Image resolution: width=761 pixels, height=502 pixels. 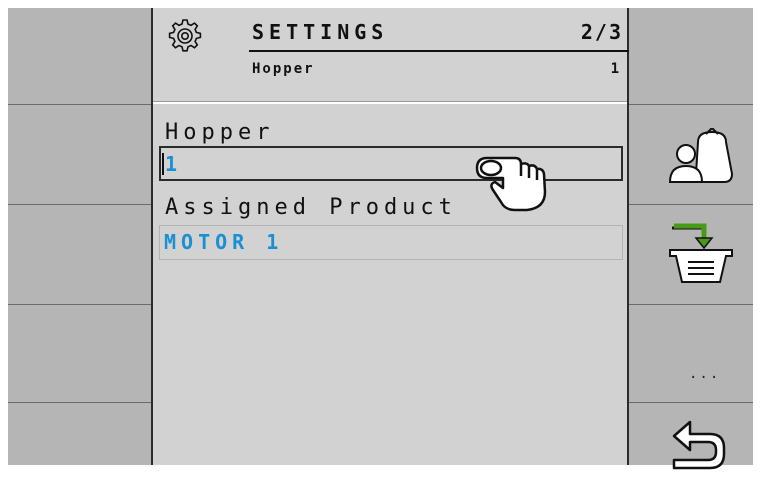 What do you see at coordinates (511, 184) in the screenshot?
I see `touch-hand-icon` at bounding box center [511, 184].